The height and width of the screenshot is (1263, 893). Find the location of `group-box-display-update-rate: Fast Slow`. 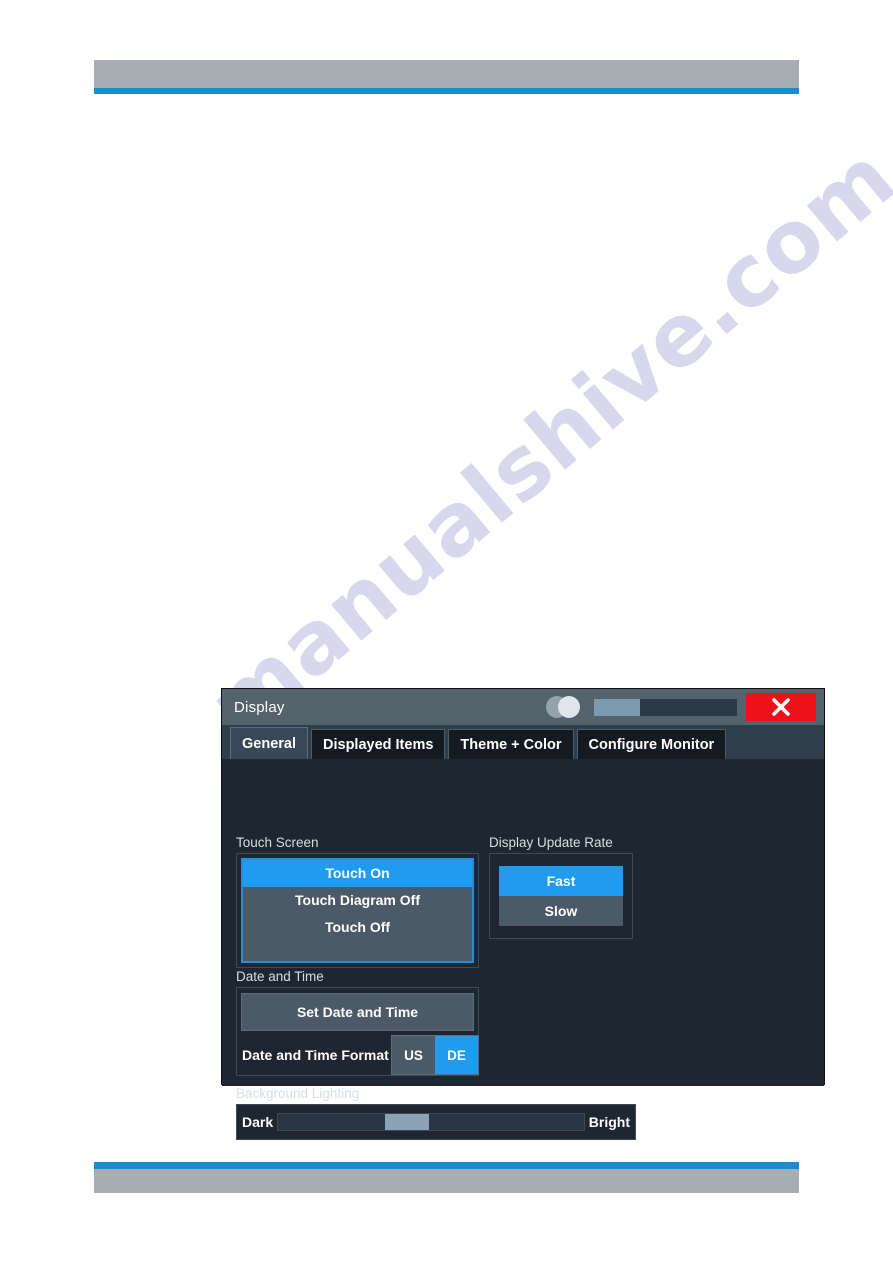

group-box-display-update-rate: Fast Slow is located at coordinates (561, 896).